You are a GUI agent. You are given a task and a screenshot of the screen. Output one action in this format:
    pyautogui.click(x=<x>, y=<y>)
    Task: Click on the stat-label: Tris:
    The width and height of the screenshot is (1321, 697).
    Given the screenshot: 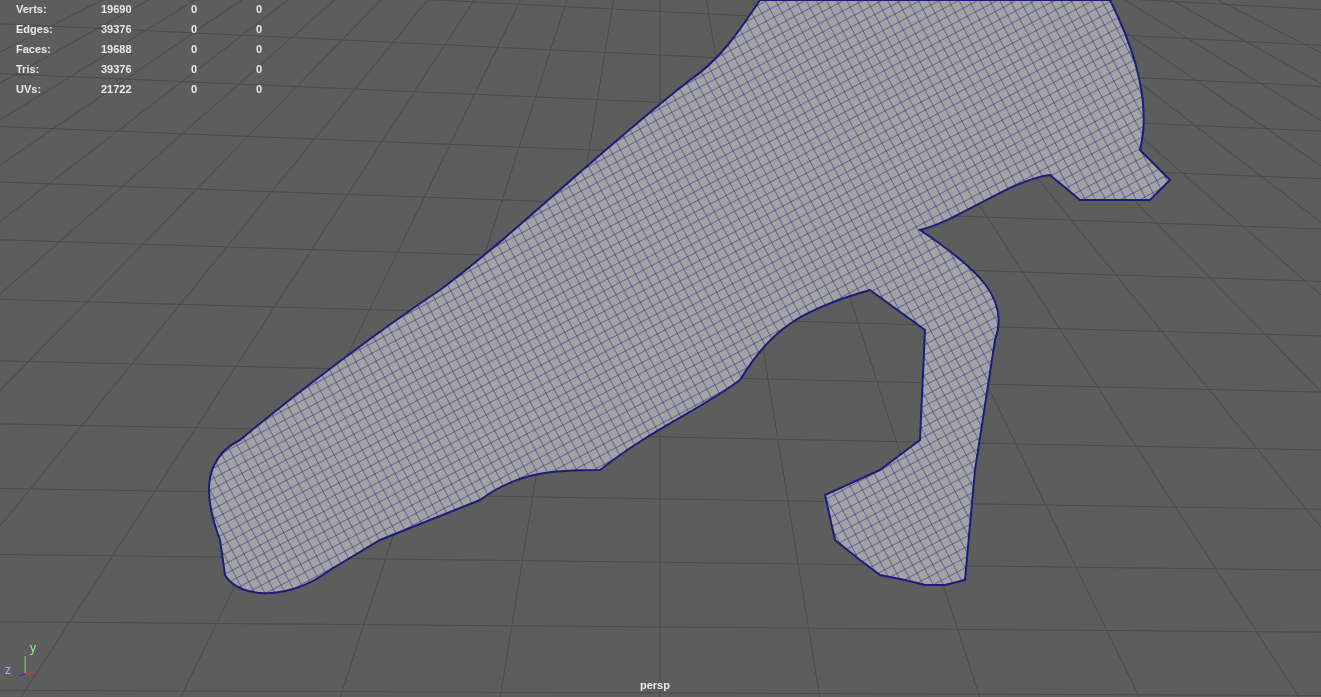 What is the action you would take?
    pyautogui.click(x=28, y=69)
    